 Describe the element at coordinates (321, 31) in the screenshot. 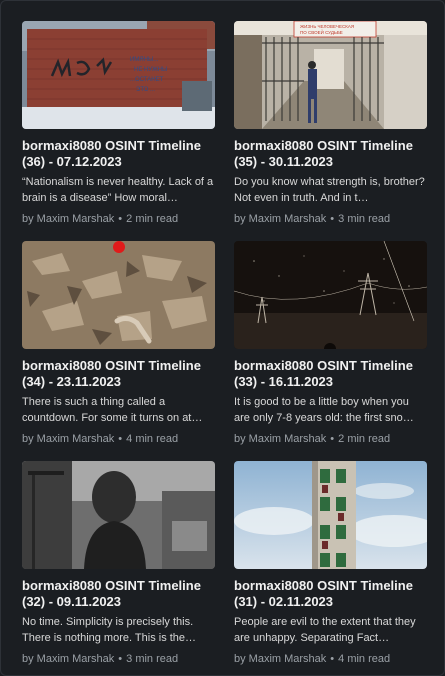

I see `svg-text: ПО СВОЕЙ СУДЬБЕ` at that location.